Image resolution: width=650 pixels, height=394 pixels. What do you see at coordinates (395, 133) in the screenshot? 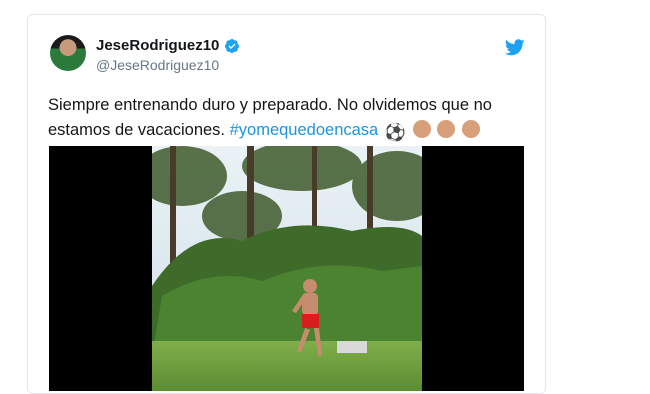
I see `soccer-ball-emoji-icon: ⚽` at bounding box center [395, 133].